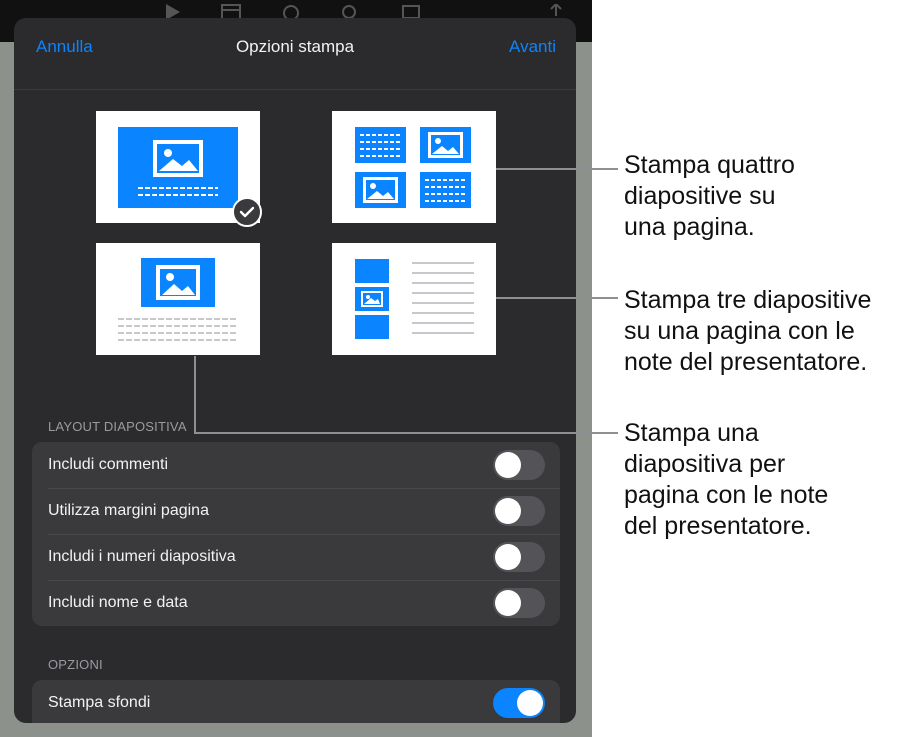  Describe the element at coordinates (532, 47) in the screenshot. I see `next-button: Avanti` at that location.